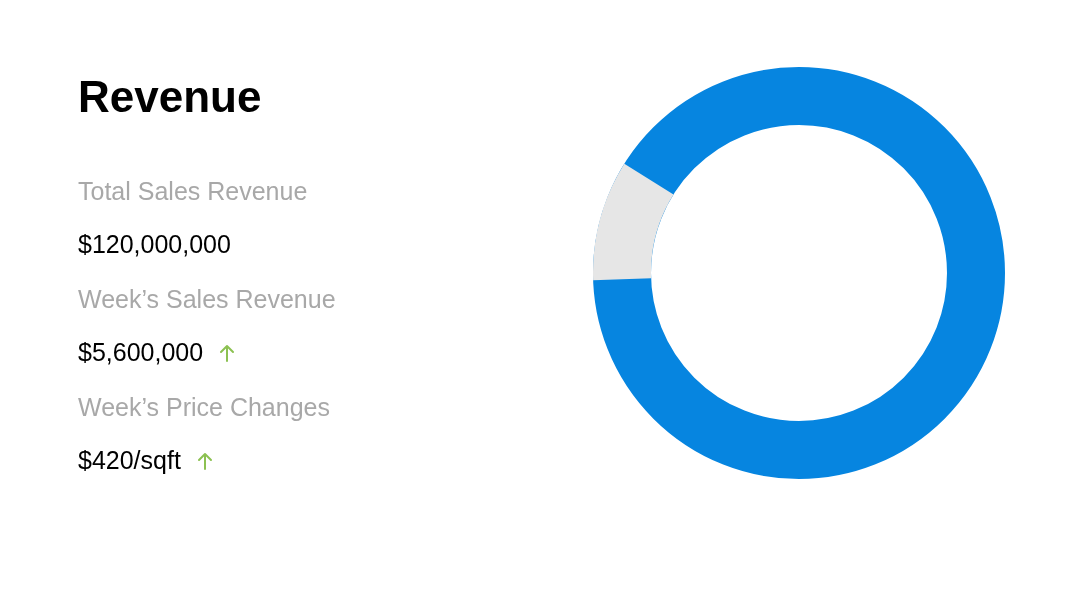  What do you see at coordinates (141, 353) in the screenshot?
I see `metric-value: $5,600,000` at bounding box center [141, 353].